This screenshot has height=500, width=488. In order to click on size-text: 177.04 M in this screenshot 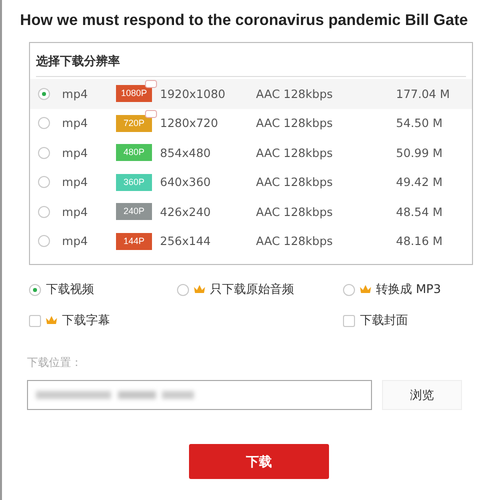, I will do `click(423, 93)`.